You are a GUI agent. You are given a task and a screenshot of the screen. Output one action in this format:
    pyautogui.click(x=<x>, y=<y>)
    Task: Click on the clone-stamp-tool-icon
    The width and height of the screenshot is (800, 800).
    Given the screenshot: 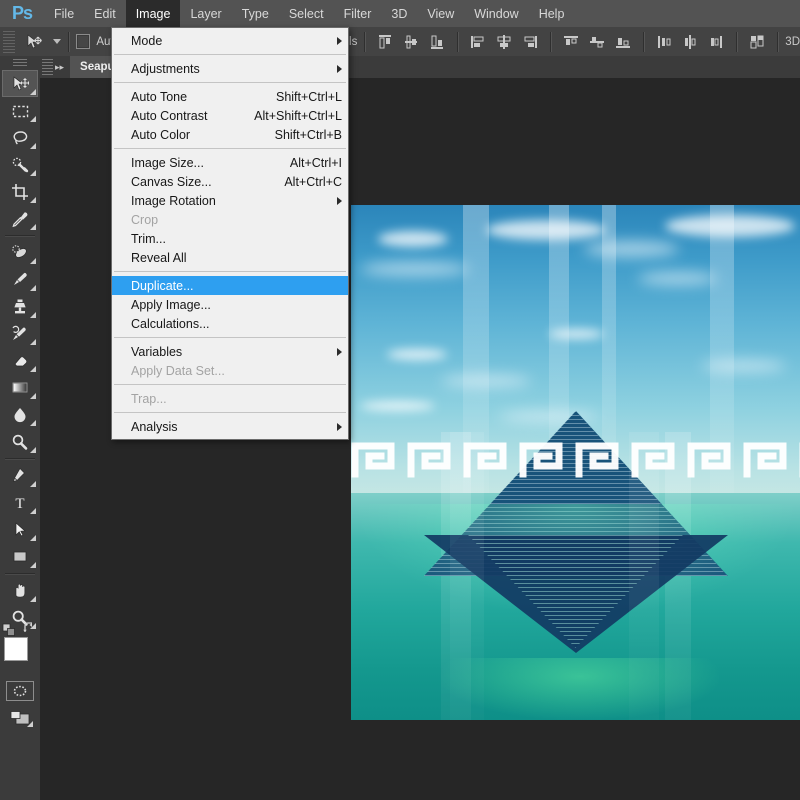 What is the action you would take?
    pyautogui.click(x=20, y=306)
    